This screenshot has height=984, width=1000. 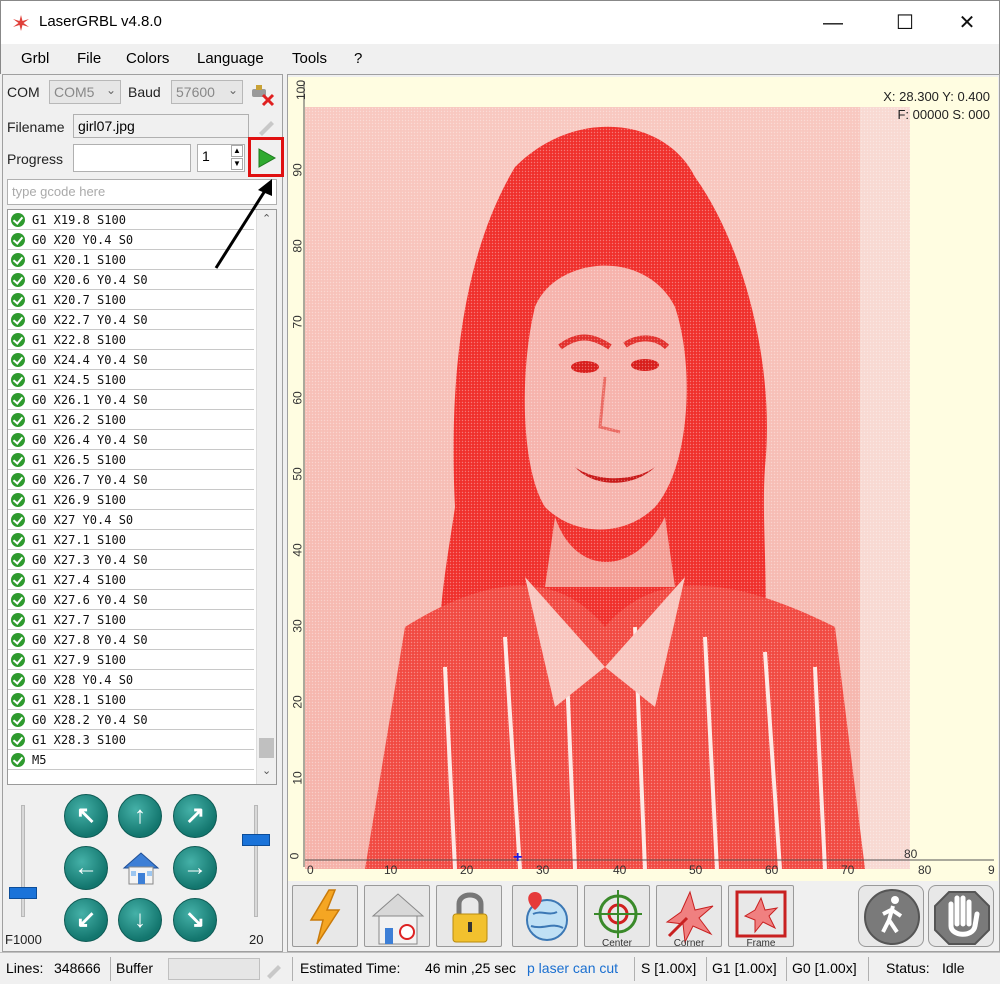 I want to click on close-button: ✕, so click(x=967, y=23).